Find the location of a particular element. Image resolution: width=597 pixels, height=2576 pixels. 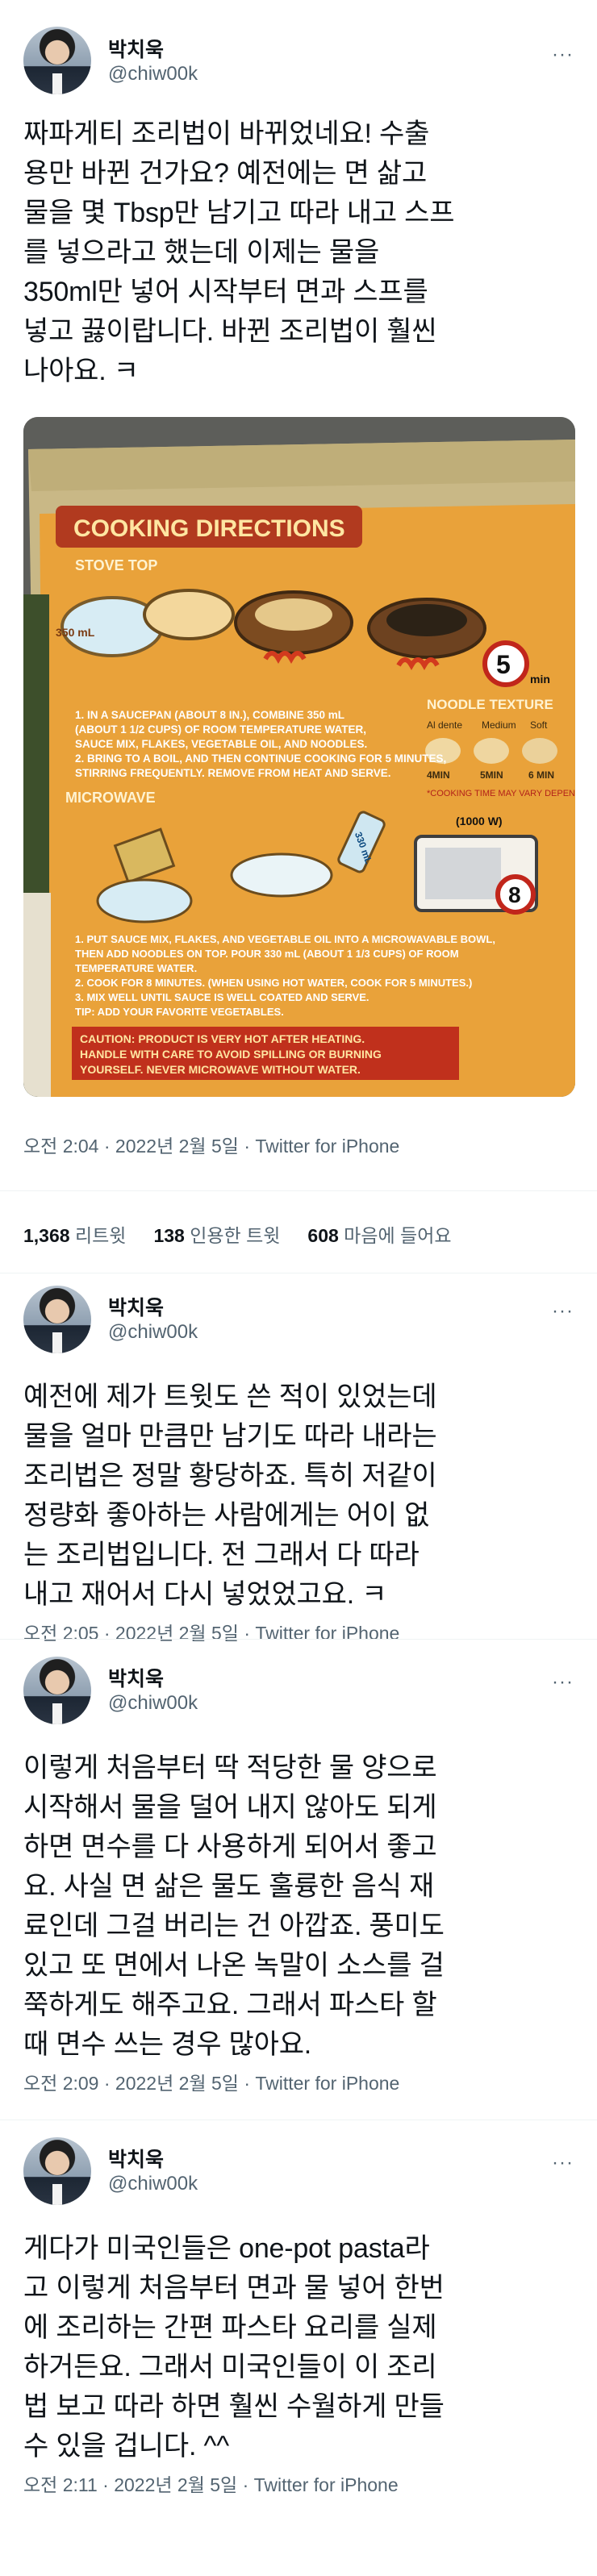

quotes-count: 138 is located at coordinates (169, 1235).